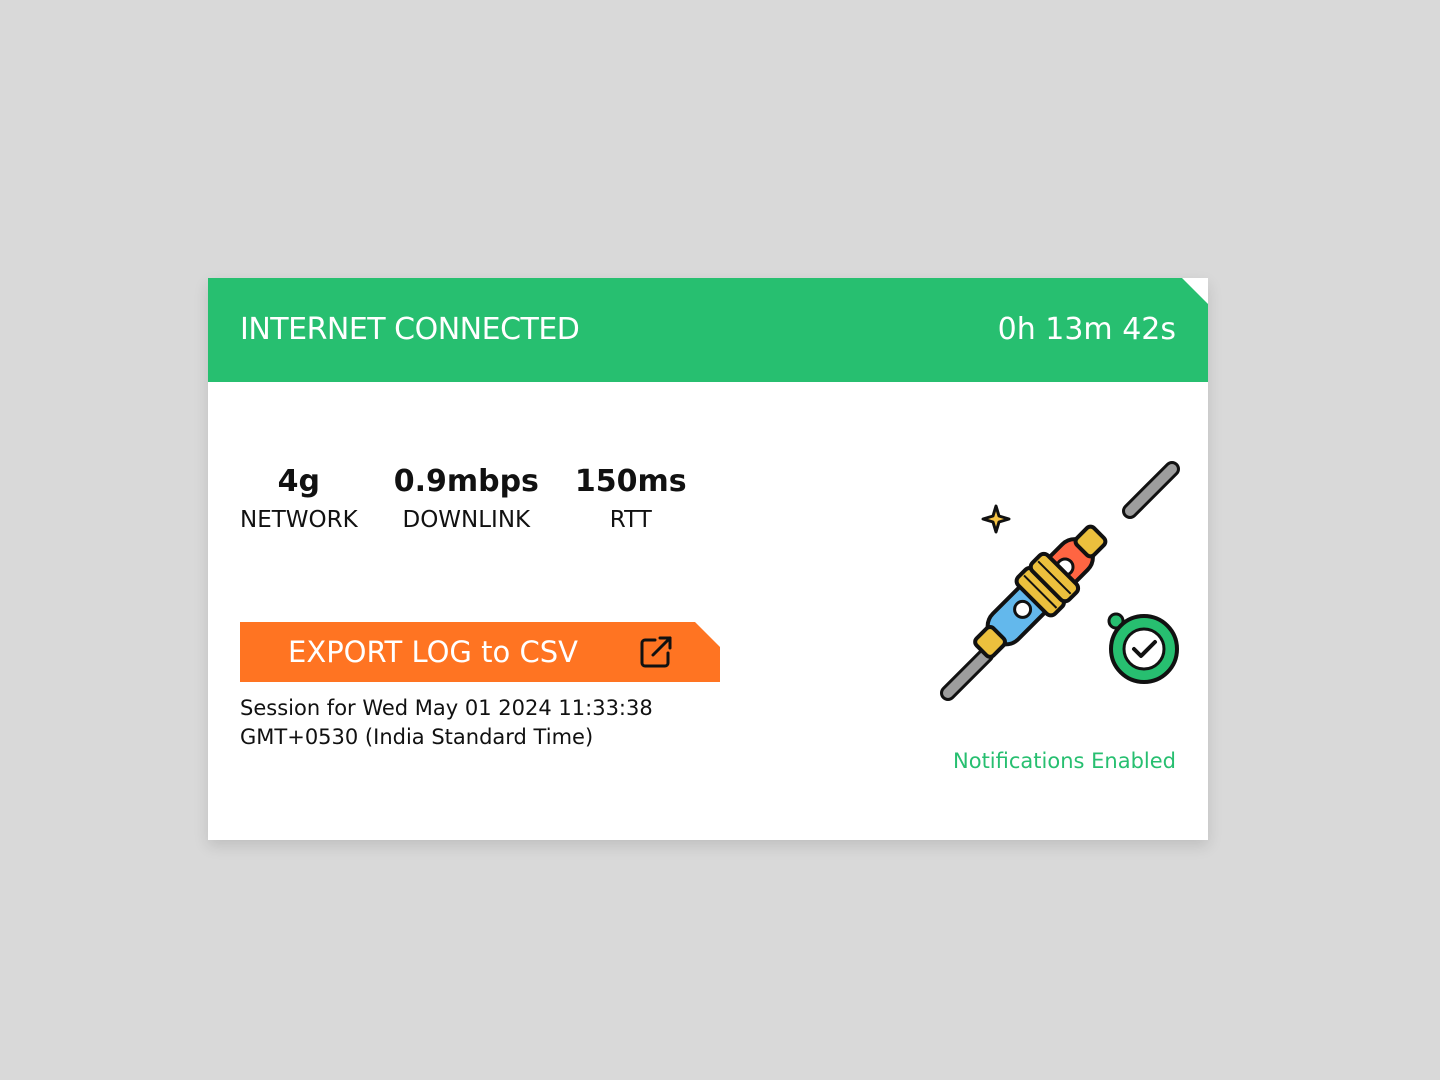  Describe the element at coordinates (466, 520) in the screenshot. I see `downlink-label: DOWNLINK` at that location.